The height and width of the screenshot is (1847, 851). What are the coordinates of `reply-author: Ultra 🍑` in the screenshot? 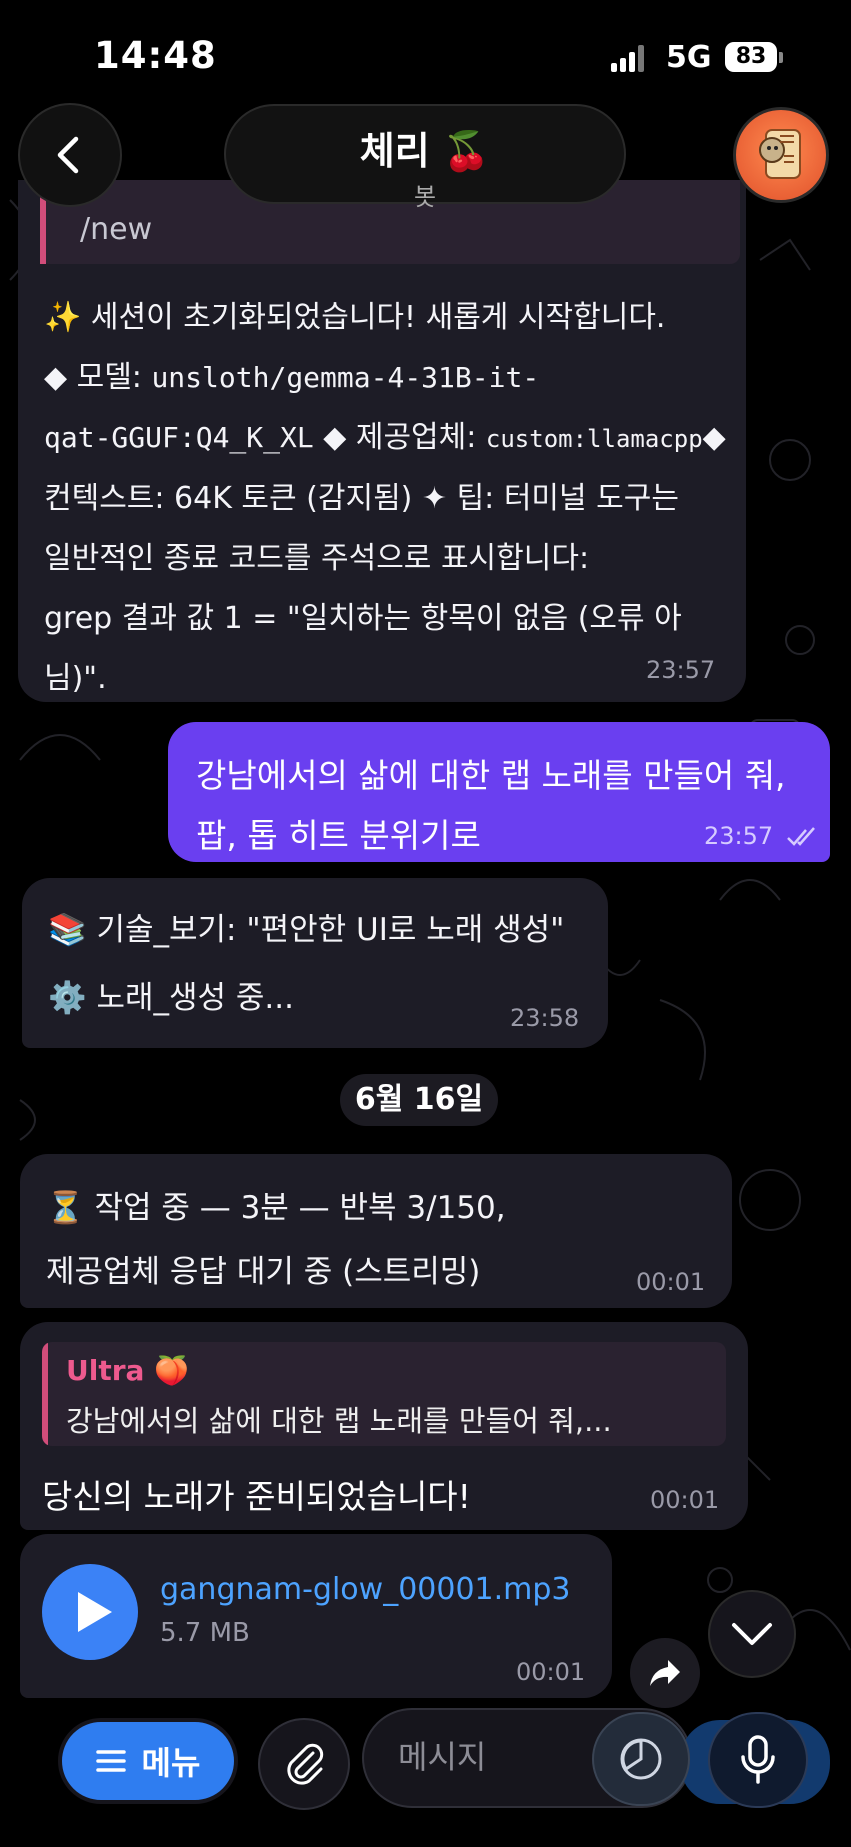 It's located at (128, 1370).